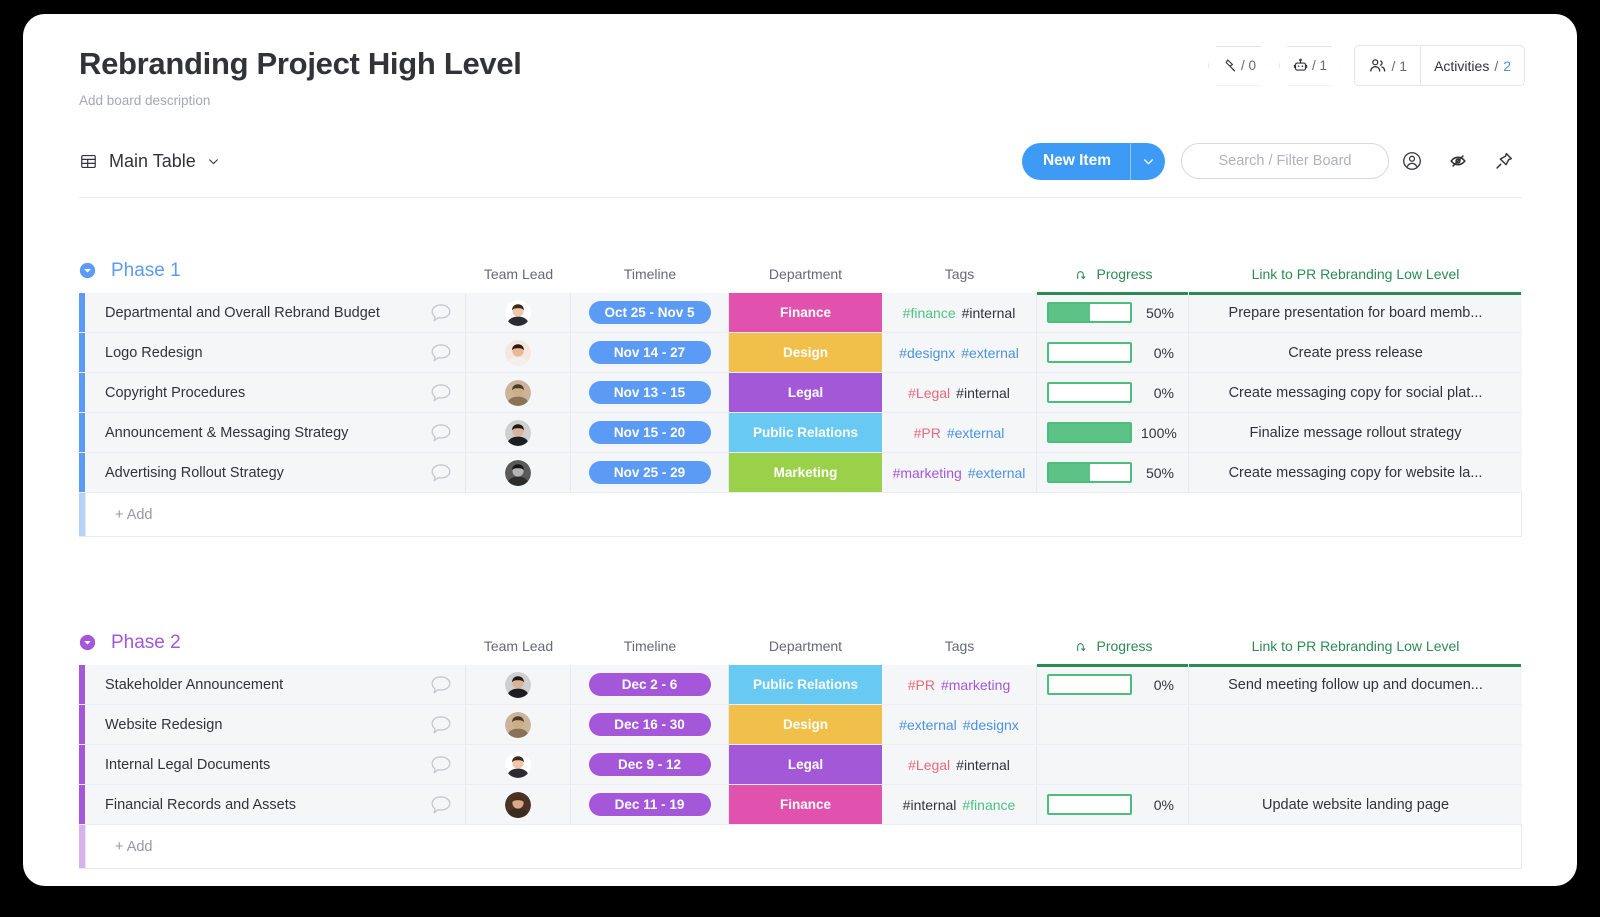 The height and width of the screenshot is (917, 1600). I want to click on timeline-pill: Nov 13 - 15, so click(649, 392).